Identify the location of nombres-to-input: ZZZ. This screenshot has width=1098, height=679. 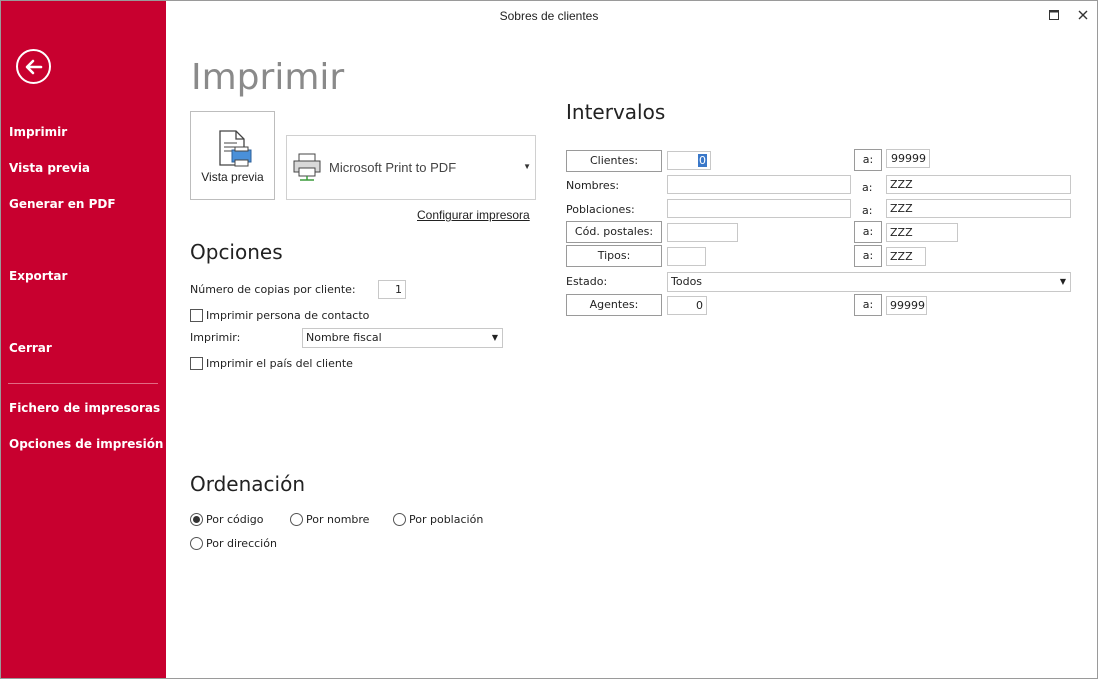
(978, 184).